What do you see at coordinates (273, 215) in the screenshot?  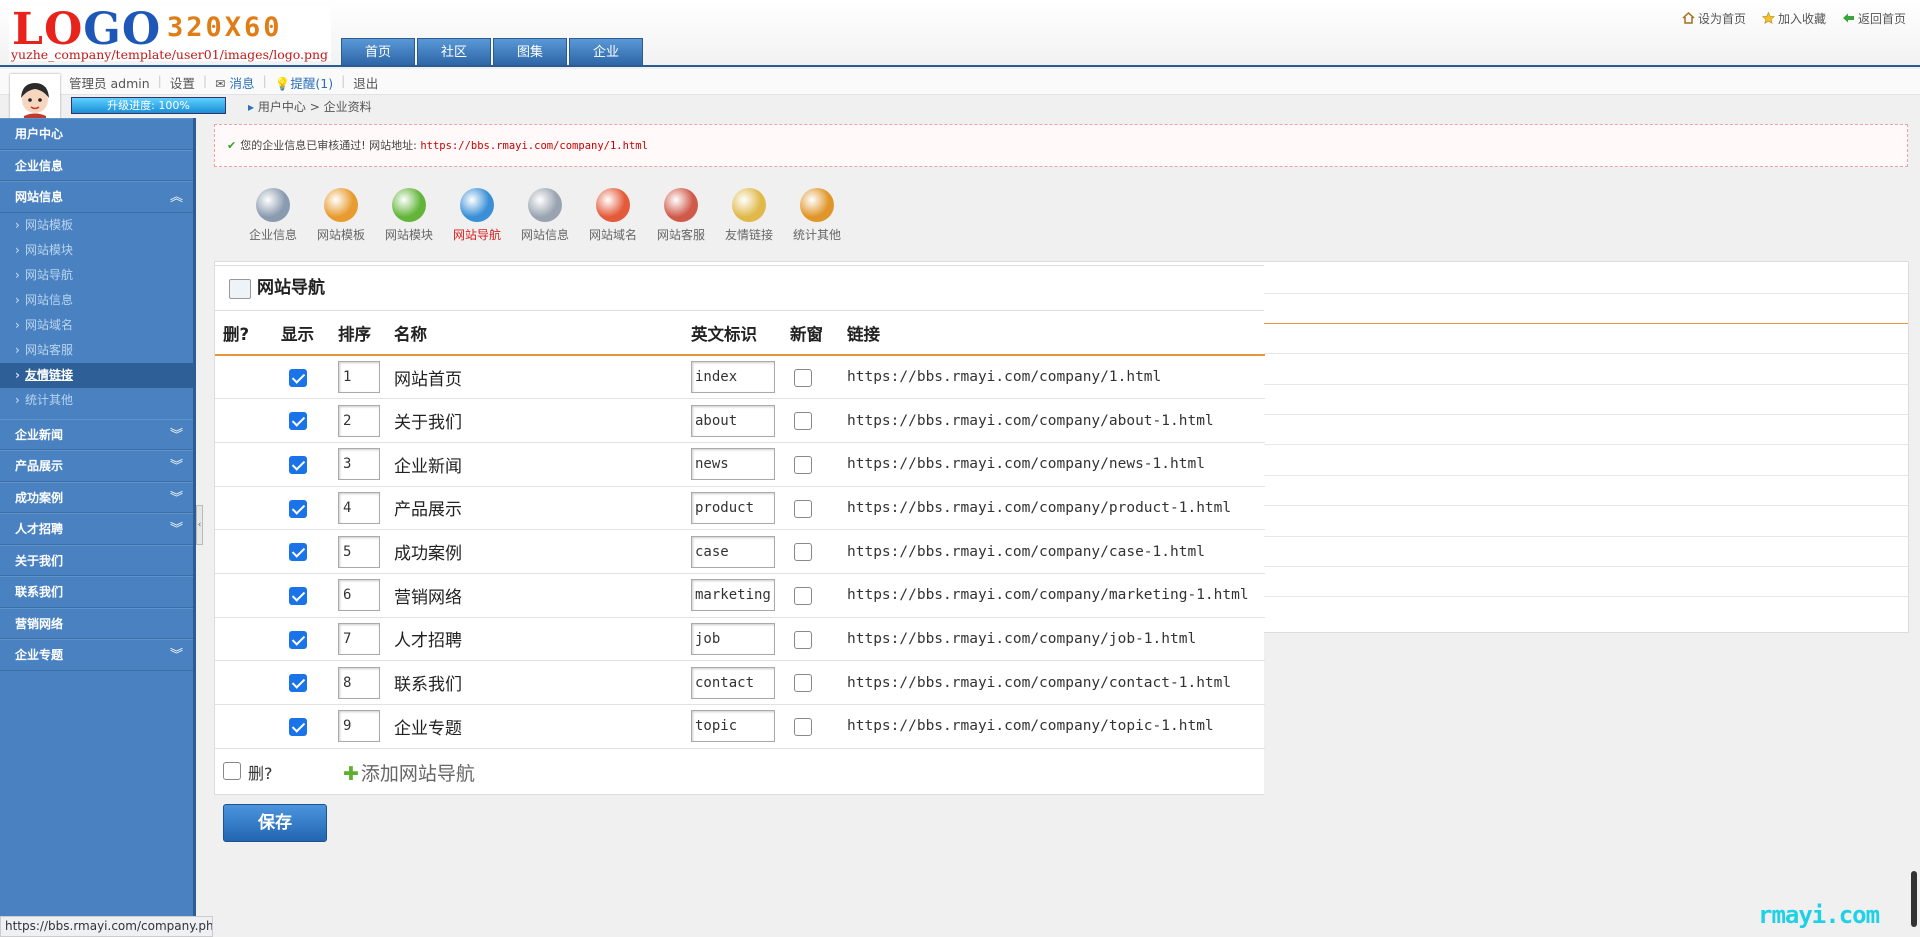 I see `toolbar-item-gear: 企业信息` at bounding box center [273, 215].